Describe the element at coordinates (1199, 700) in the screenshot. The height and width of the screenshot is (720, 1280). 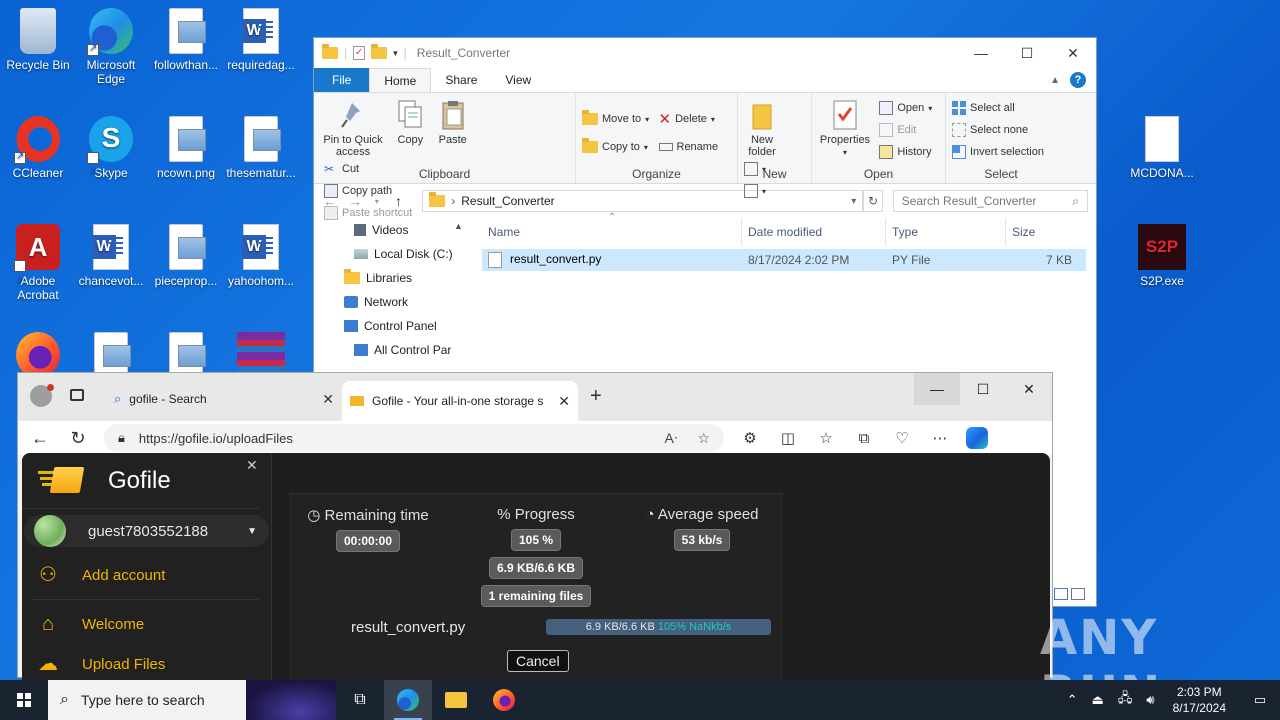
I see `clock: 2:03 PM 8/17/2024` at that location.